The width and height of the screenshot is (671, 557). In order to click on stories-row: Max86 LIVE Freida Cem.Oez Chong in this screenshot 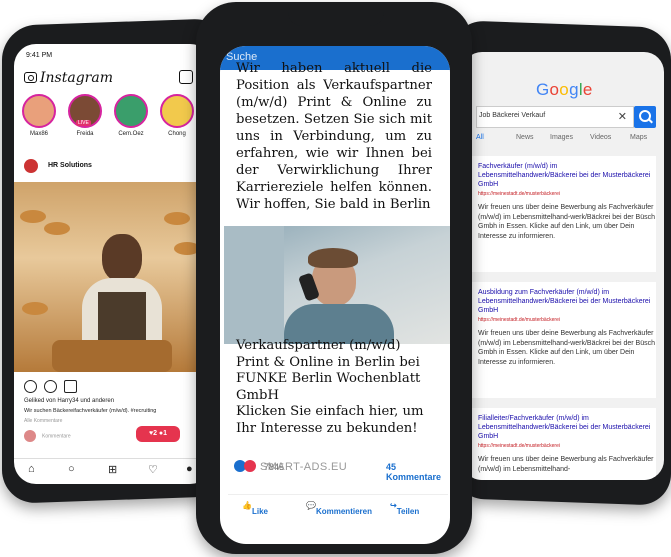, I will do `click(117, 121)`.